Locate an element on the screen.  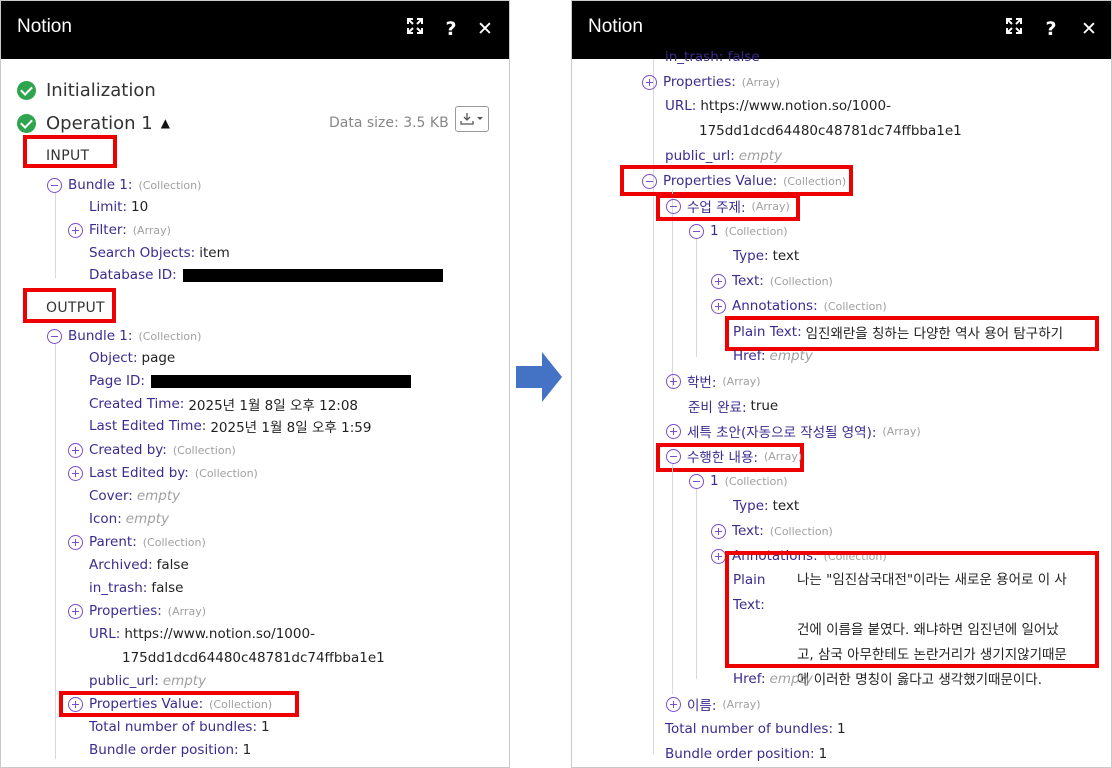
key: Href: is located at coordinates (749, 356).